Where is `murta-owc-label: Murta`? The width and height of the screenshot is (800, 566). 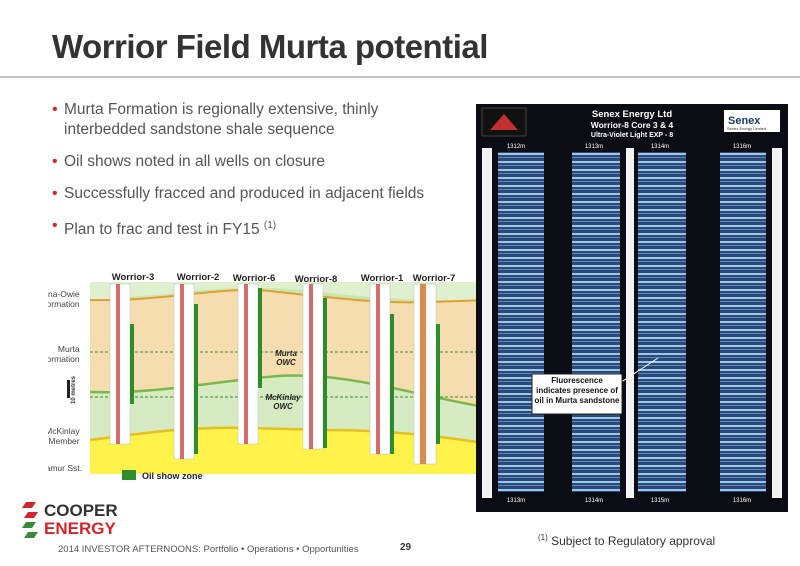
murta-owc-label: Murta is located at coordinates (286, 353).